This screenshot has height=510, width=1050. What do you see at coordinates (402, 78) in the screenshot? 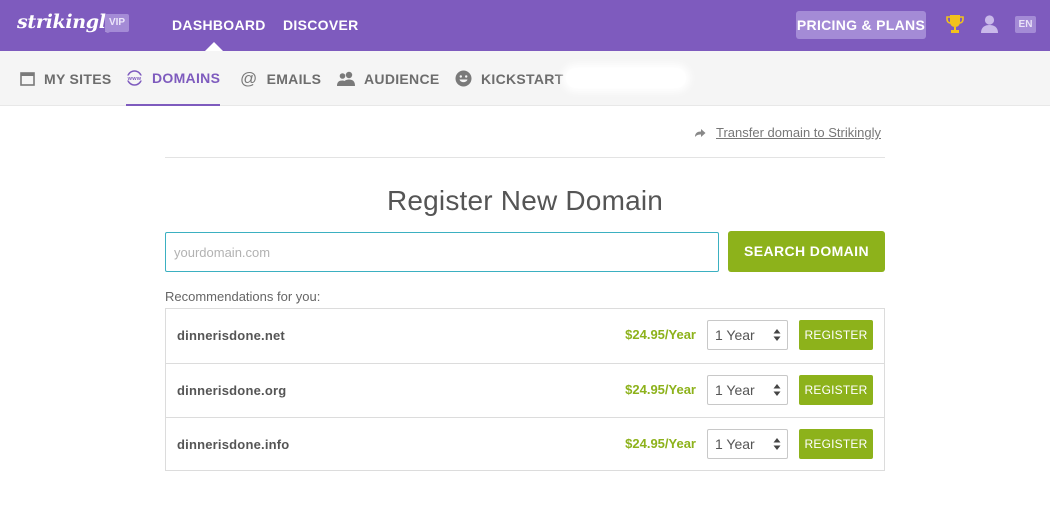
I see `tab-label: AUDIENCE` at bounding box center [402, 78].